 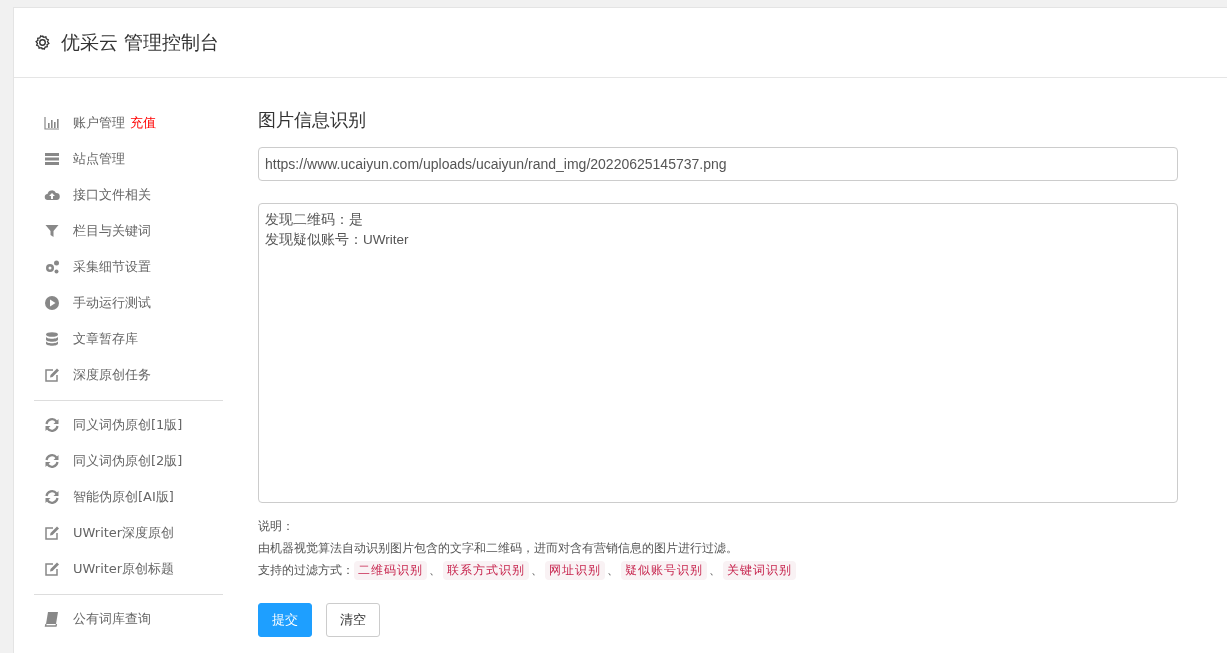 I want to click on note-text: 由机器视觉算法自动识别图片包含的文字和二维码，进而对含有营销信息的图片进行过滤。, so click(x=498, y=548).